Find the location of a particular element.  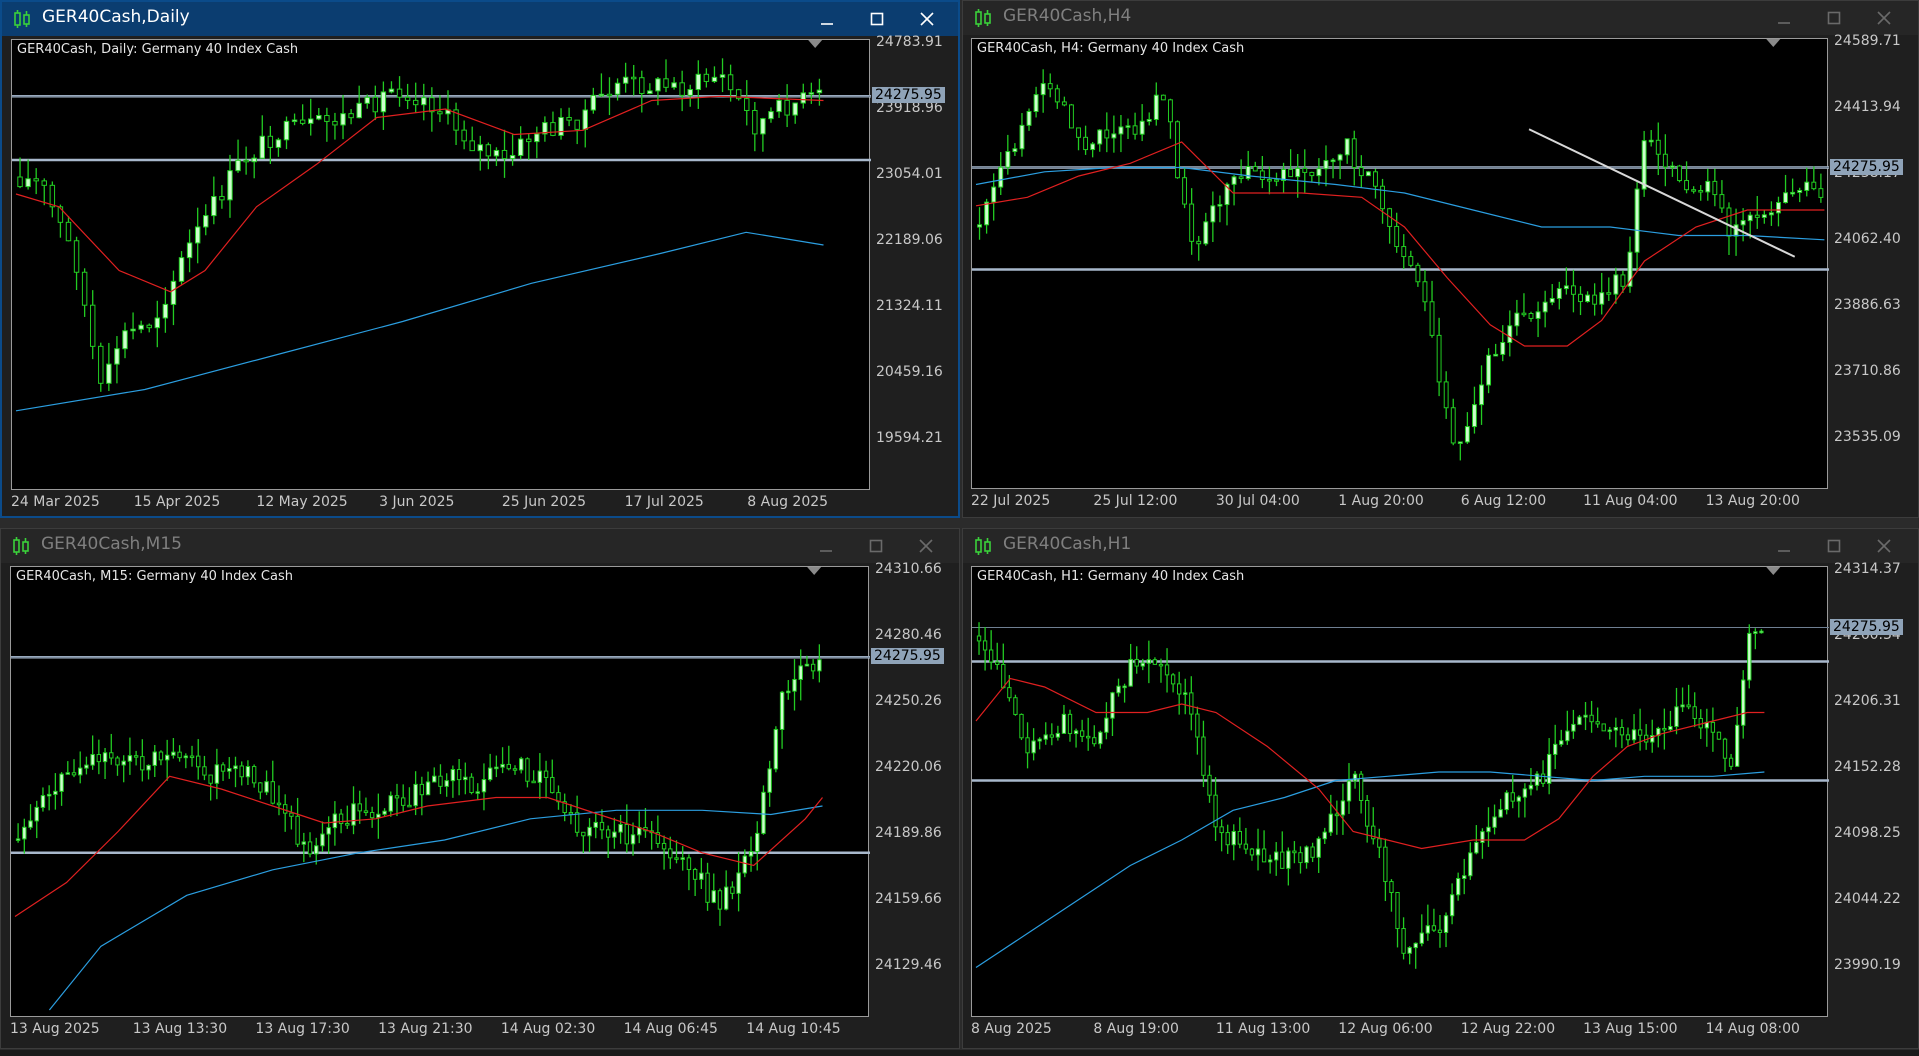

chart-symbol-label: GER40Cash, Daily: Germany 40 Index Cash is located at coordinates (158, 49).